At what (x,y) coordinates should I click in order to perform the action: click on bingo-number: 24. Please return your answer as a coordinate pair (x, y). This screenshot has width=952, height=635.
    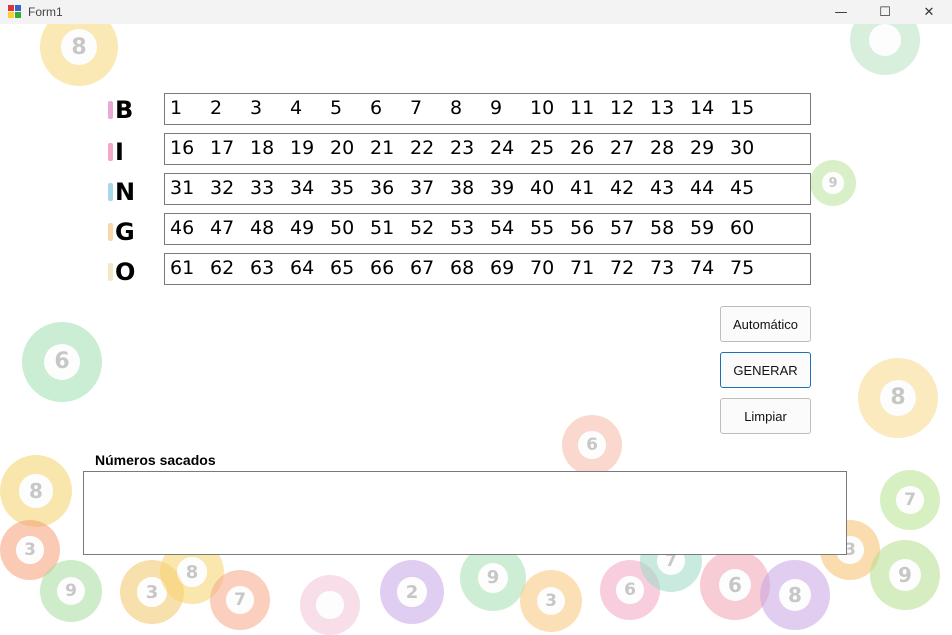
    Looking at the image, I should click on (502, 148).